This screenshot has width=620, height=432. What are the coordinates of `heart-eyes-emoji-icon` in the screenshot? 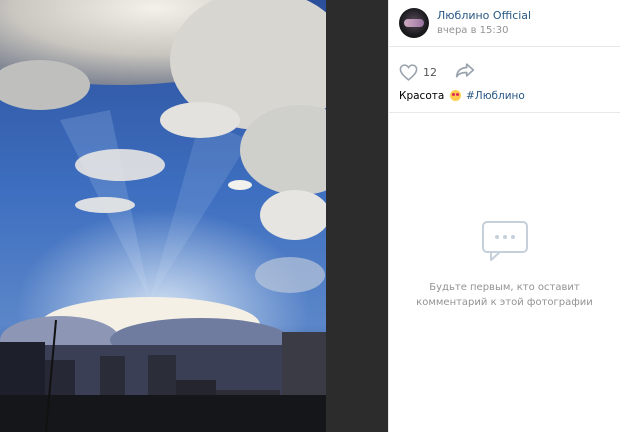 It's located at (455, 95).